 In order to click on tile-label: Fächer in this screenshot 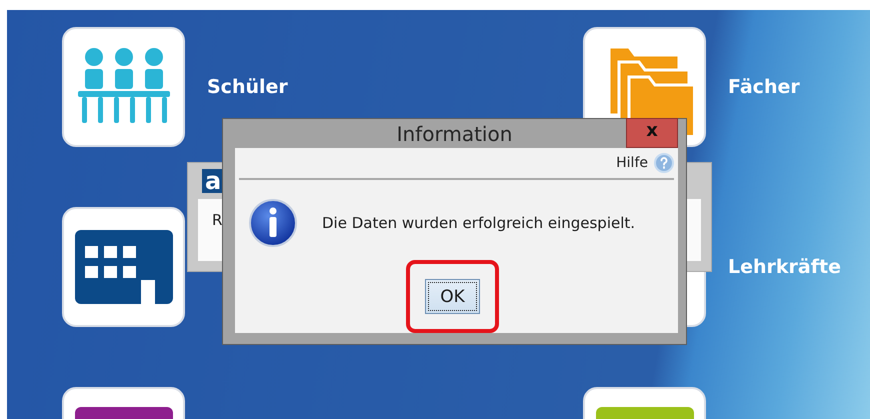, I will do `click(764, 87)`.